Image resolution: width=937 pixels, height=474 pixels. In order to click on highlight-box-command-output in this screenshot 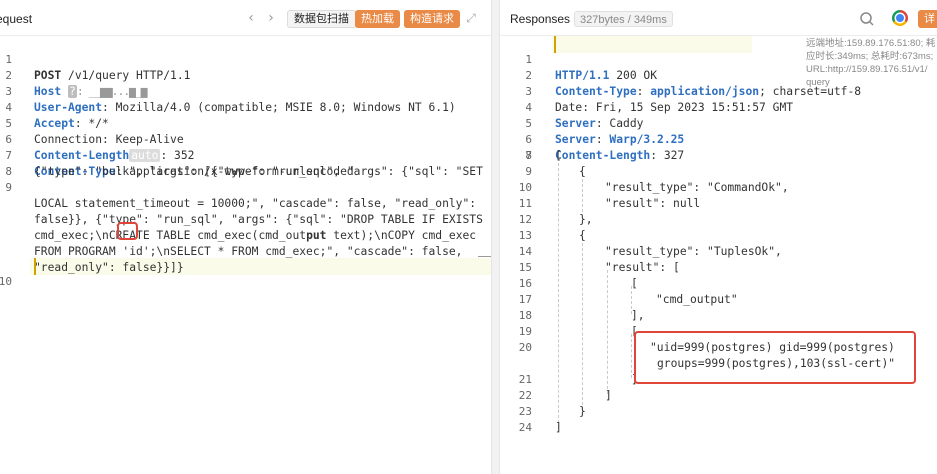, I will do `click(775, 357)`.